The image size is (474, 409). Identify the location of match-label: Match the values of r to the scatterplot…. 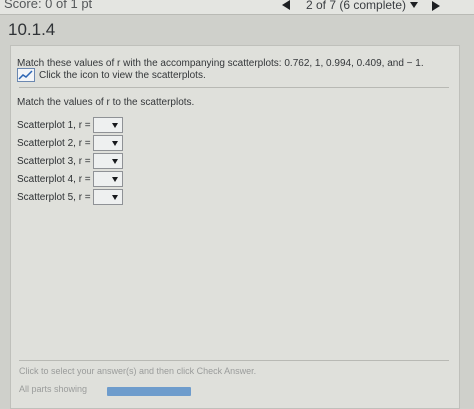
(106, 102).